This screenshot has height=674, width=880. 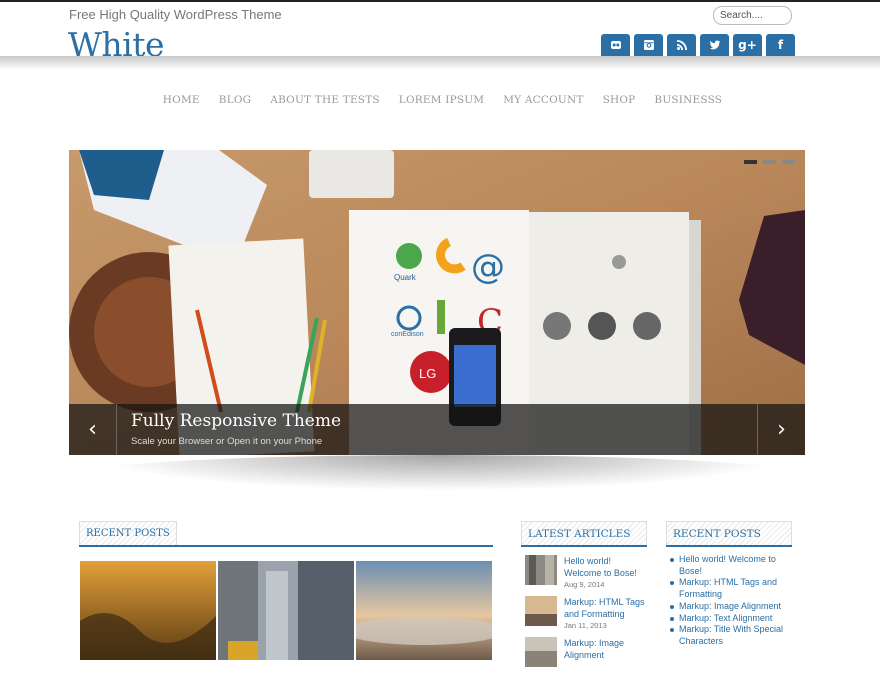 I want to click on recent-post-link: Markup: HTML Tags and Formatting, so click(x=732, y=588).